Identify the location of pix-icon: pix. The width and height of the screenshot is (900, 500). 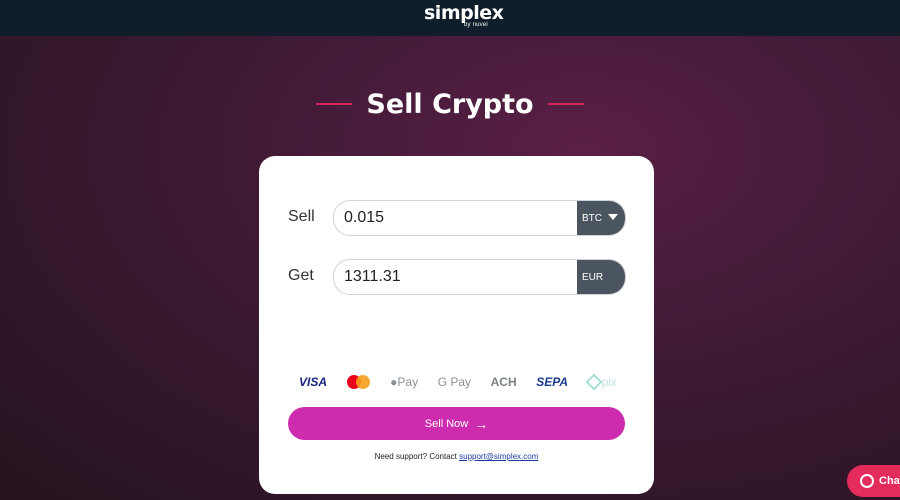
(601, 382).